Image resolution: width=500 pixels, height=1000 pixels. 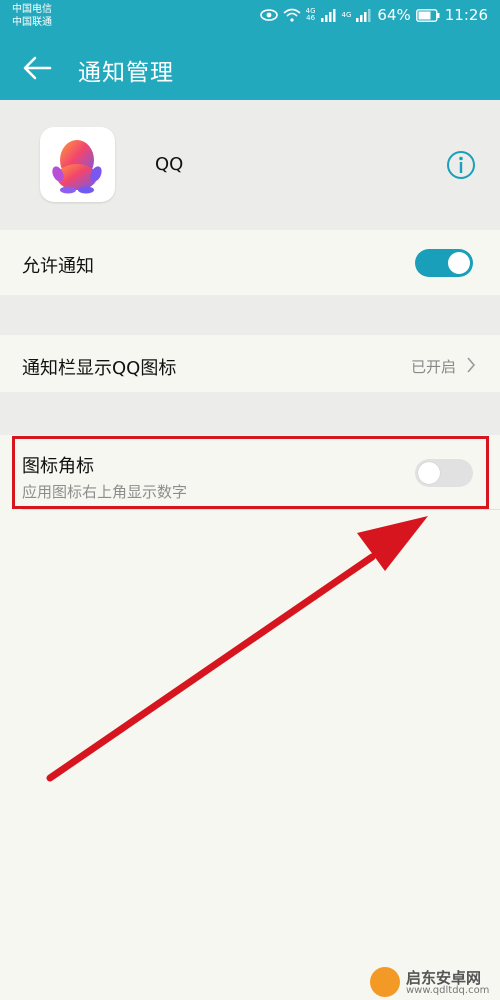 I want to click on watermark-logo-icon, so click(x=385, y=982).